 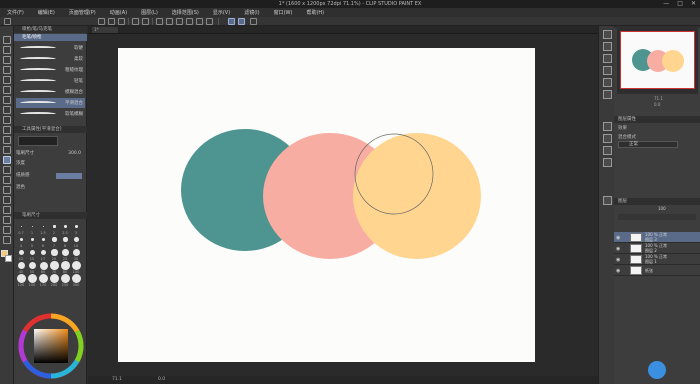 I want to click on deselect-icon, so click(x=179, y=21).